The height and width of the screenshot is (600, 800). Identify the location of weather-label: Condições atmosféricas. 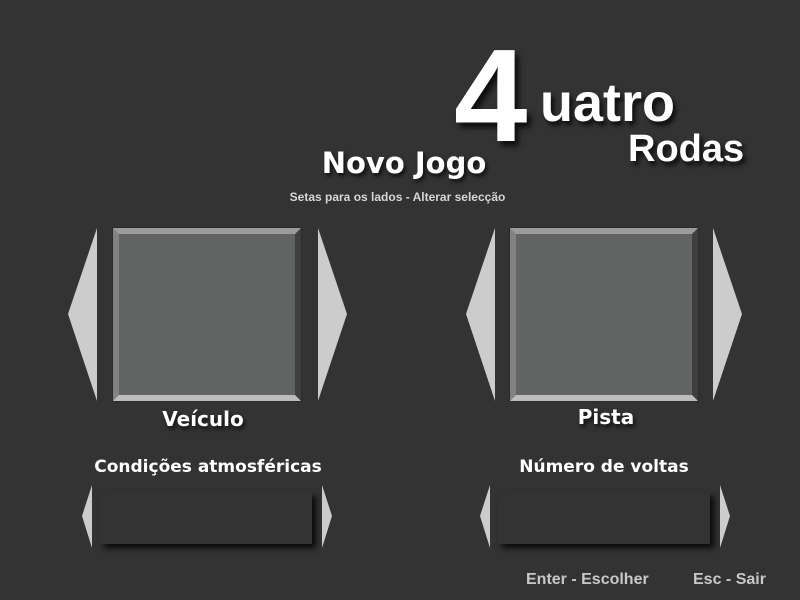
(208, 467).